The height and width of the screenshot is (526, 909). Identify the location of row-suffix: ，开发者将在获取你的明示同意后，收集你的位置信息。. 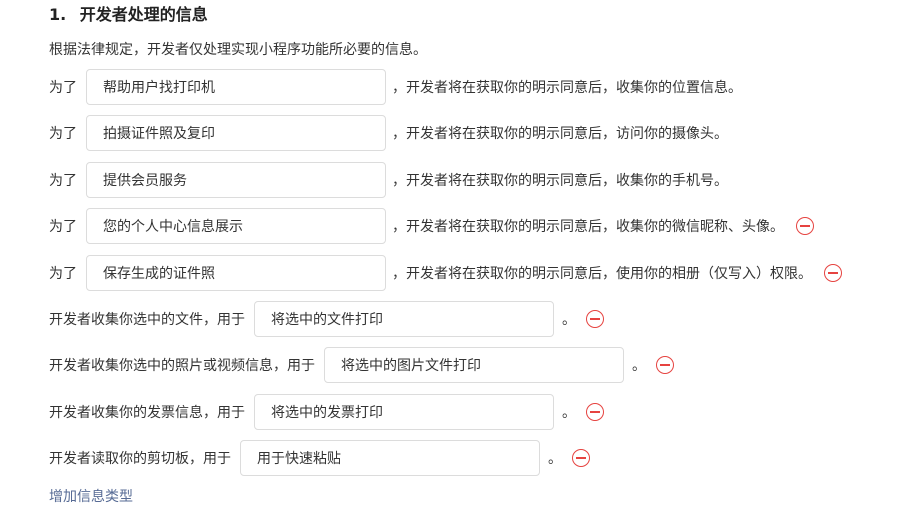
(567, 88).